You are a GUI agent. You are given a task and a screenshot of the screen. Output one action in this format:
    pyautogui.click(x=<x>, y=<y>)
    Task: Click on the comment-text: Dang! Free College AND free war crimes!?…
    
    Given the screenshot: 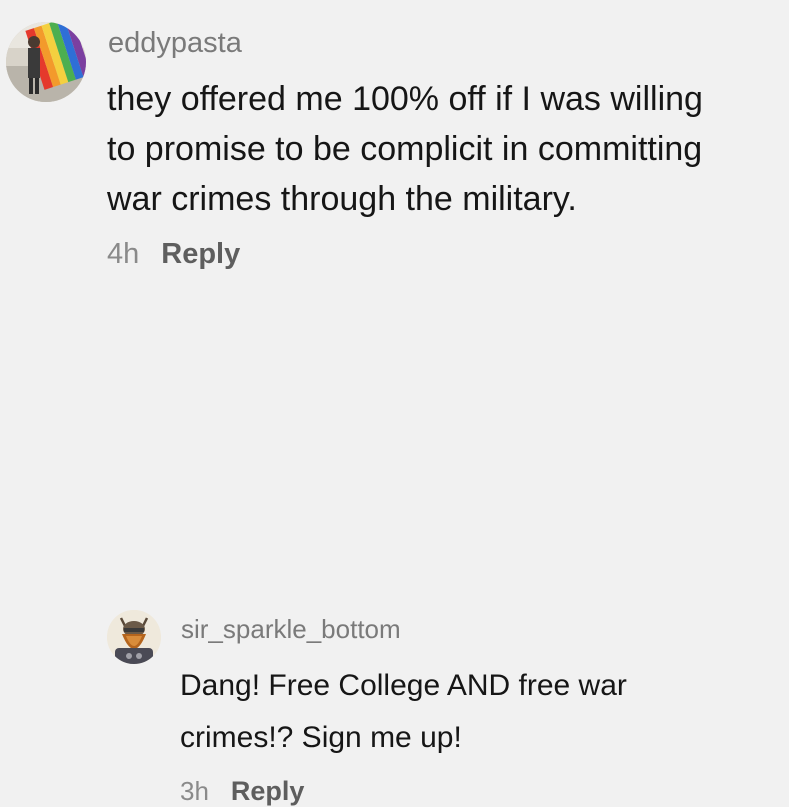 What is the action you would take?
    pyautogui.click(x=403, y=711)
    